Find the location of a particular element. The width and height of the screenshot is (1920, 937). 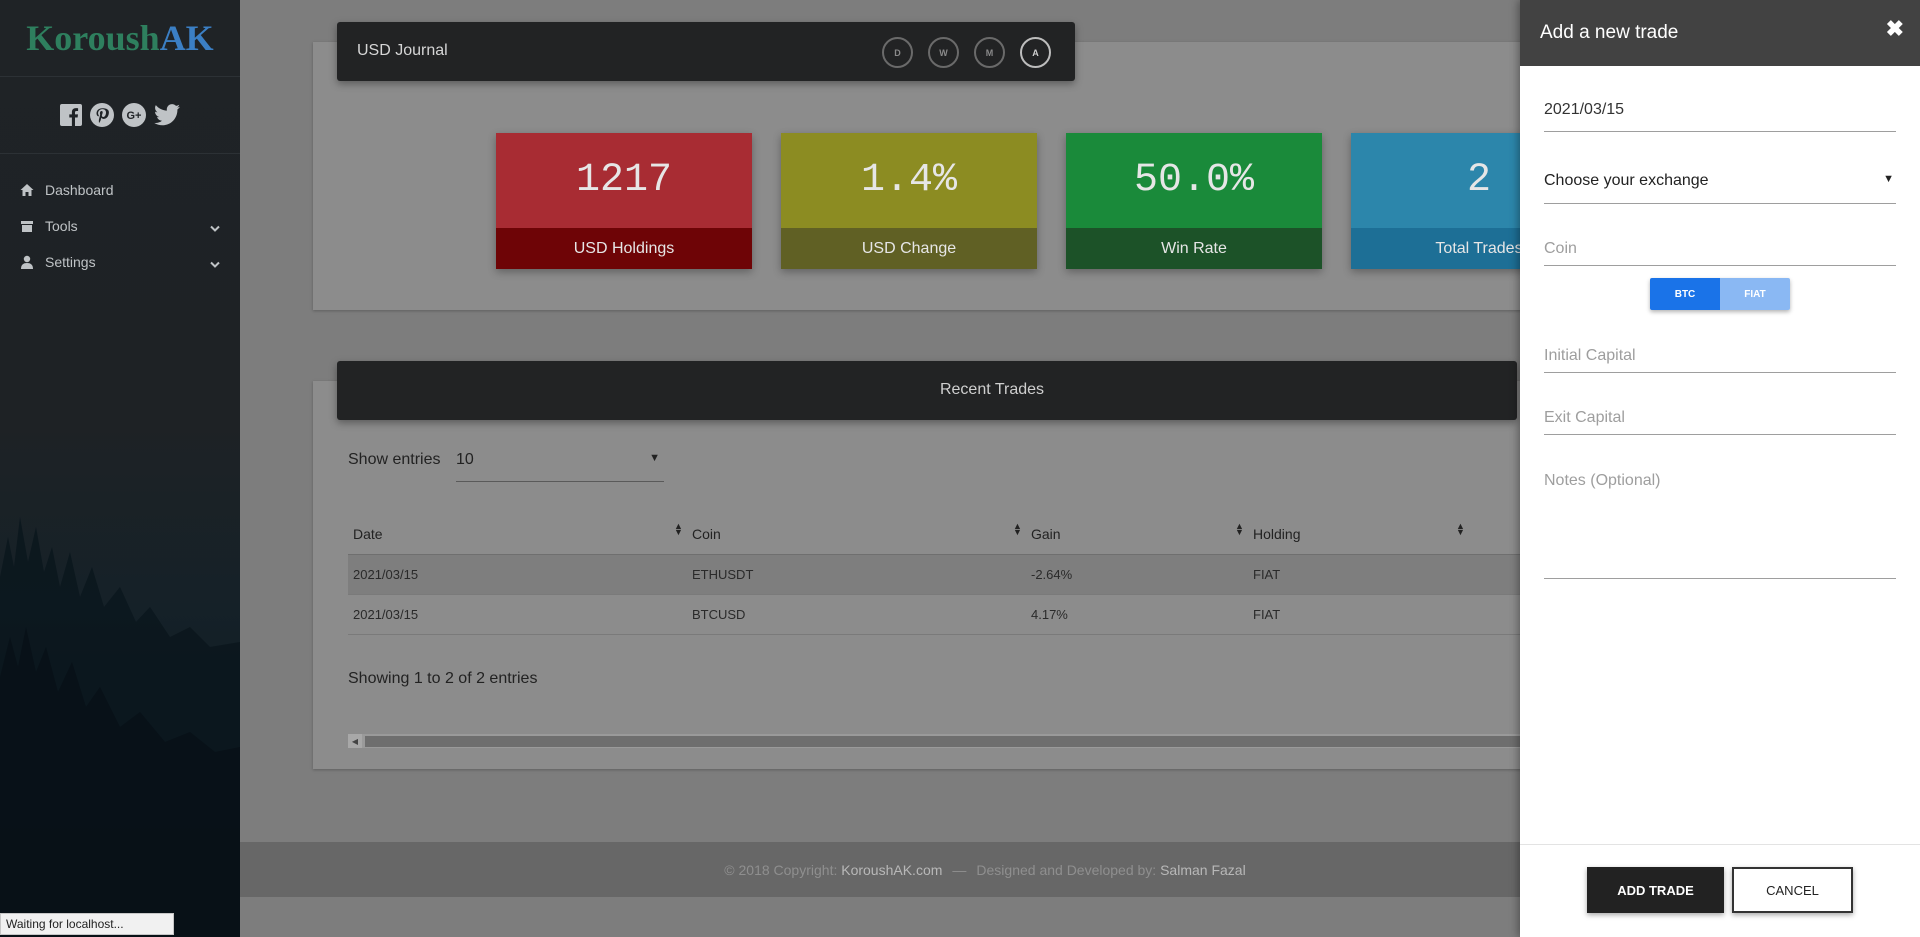

initial-capital-placeholder: Initial Capital is located at coordinates (1590, 355).